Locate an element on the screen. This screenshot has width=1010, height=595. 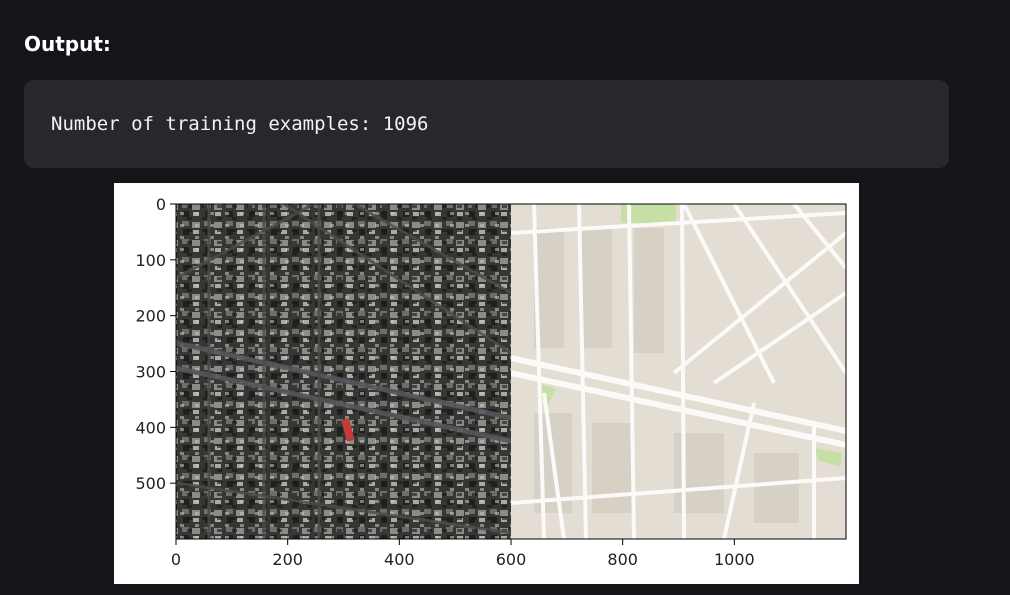
y-tick-label: 0 is located at coordinates (161, 204).